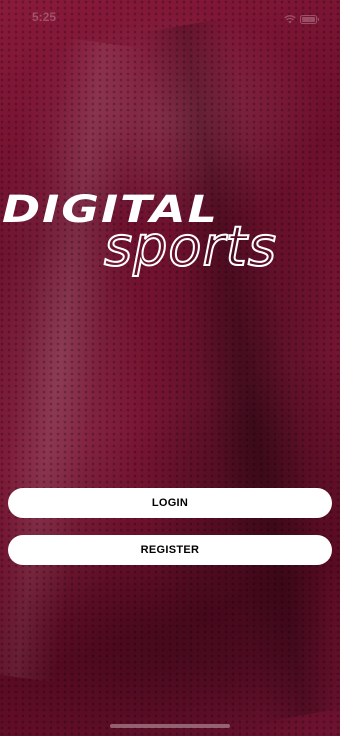  I want to click on status-bar: 5:25, so click(170, 17).